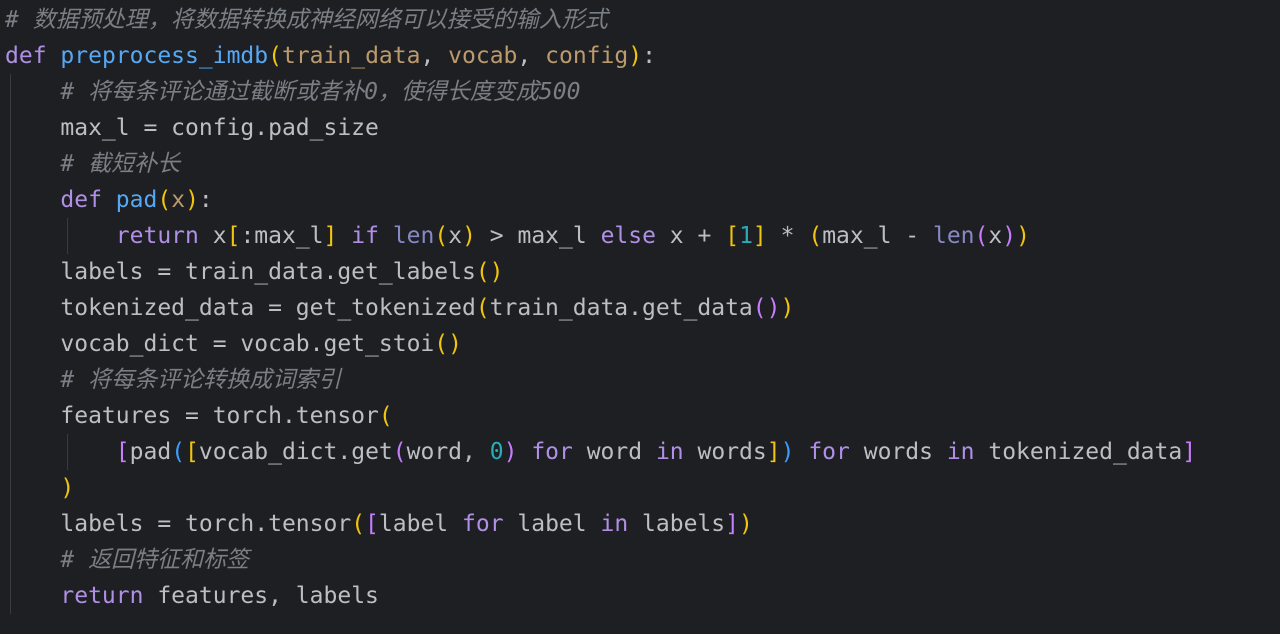 This screenshot has height=634, width=1280. I want to click on code-line: features = torch.tensor(, so click(199, 416).